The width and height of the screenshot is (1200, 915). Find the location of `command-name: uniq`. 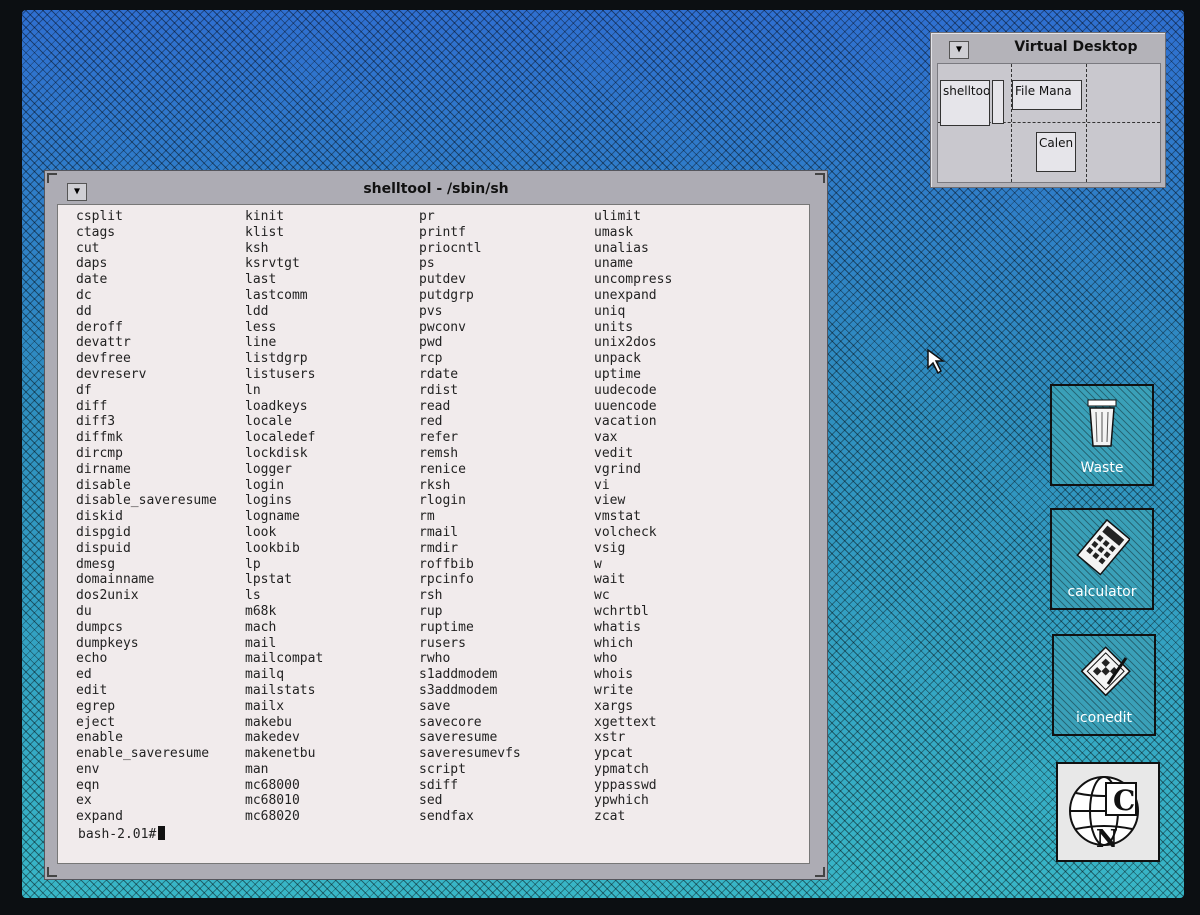

command-name: uniq is located at coordinates (610, 311).